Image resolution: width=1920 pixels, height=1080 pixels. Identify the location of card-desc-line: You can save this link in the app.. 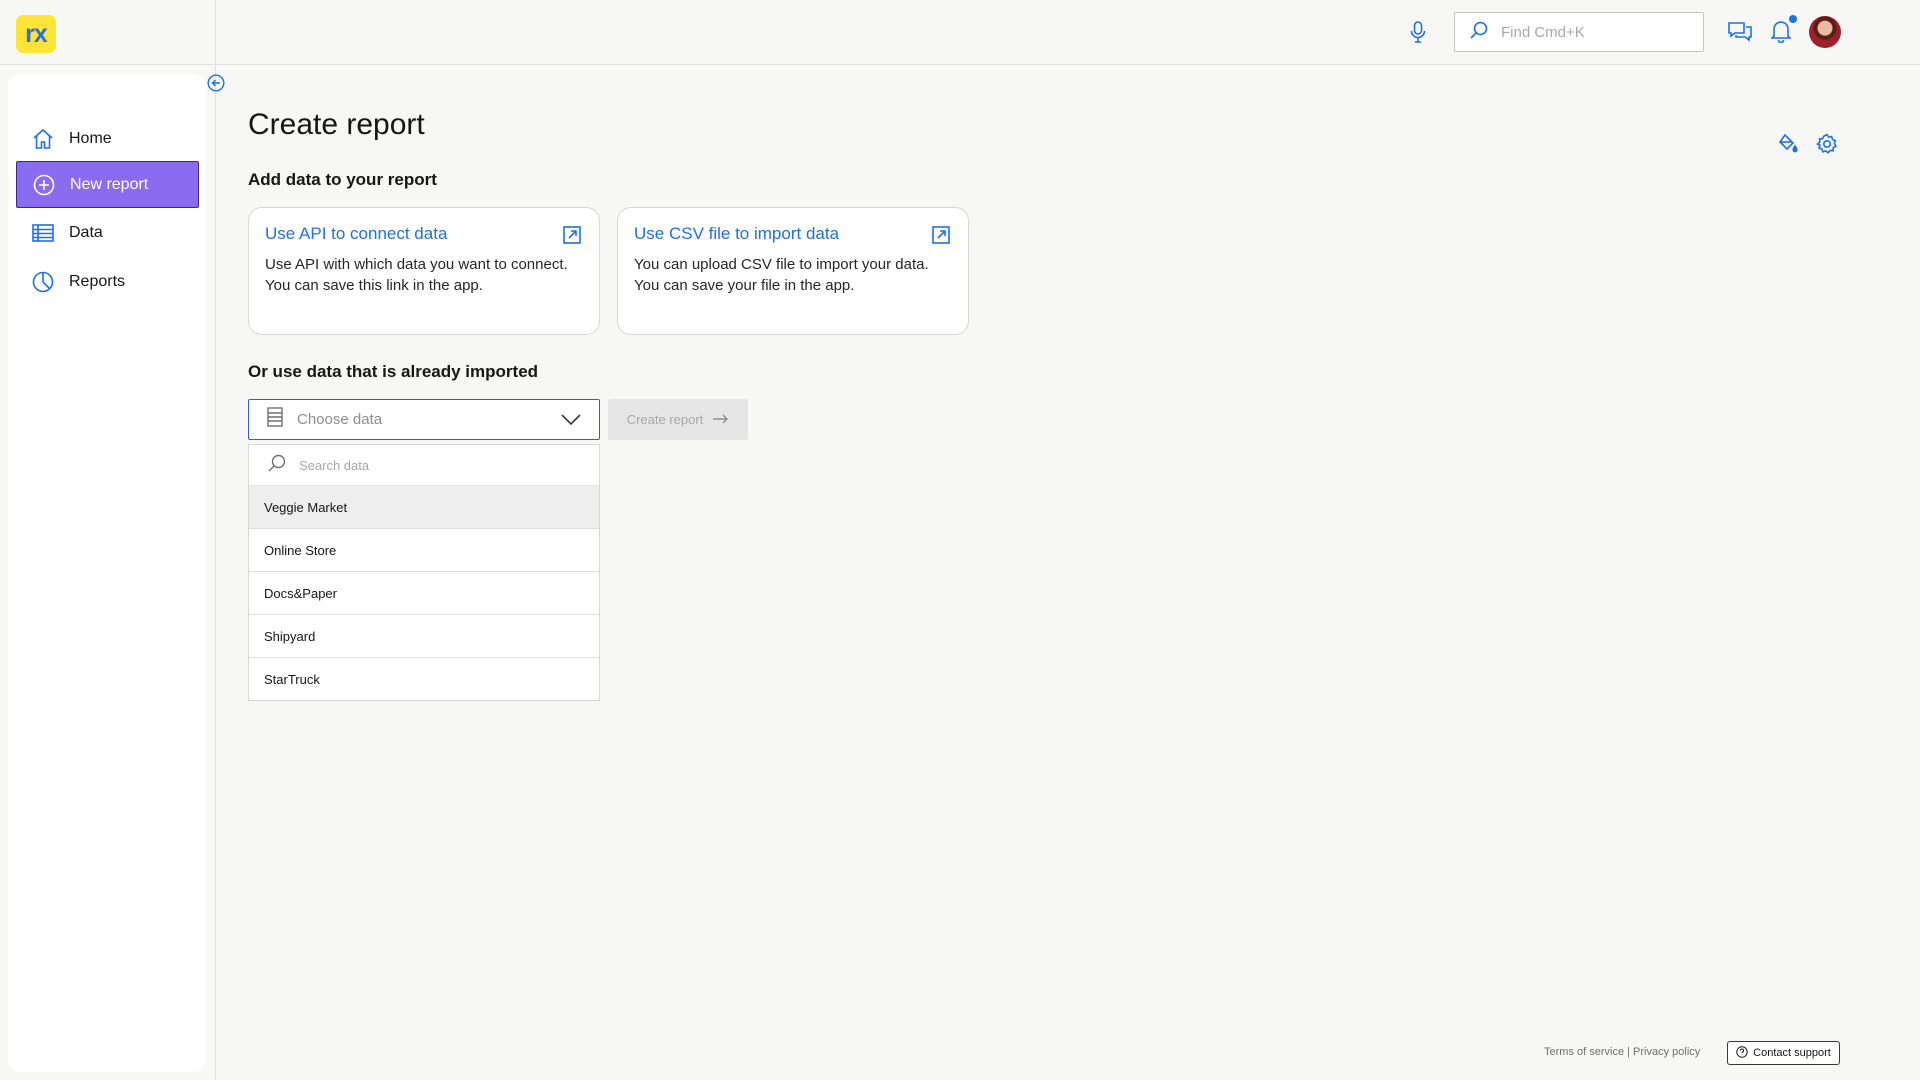
(374, 285).